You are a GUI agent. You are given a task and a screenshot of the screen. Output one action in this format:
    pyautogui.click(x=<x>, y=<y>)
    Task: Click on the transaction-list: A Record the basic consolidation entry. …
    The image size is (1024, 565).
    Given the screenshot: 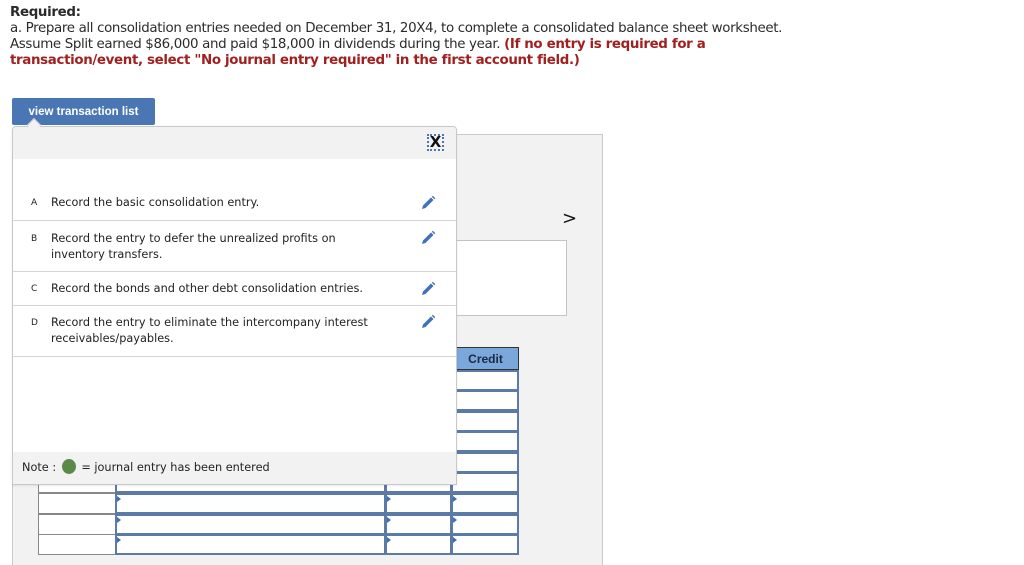 What is the action you would take?
    pyautogui.click(x=234, y=271)
    